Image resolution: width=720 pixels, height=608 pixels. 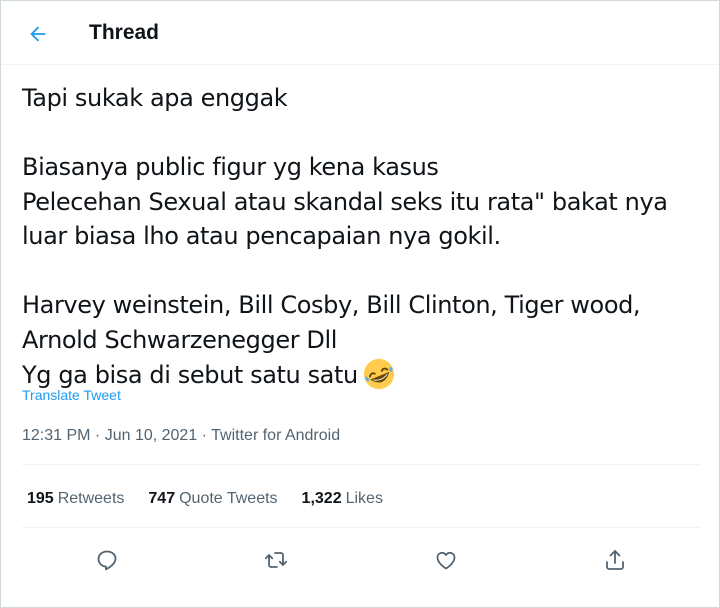 I want to click on likes-count: 1,322, so click(x=321, y=498).